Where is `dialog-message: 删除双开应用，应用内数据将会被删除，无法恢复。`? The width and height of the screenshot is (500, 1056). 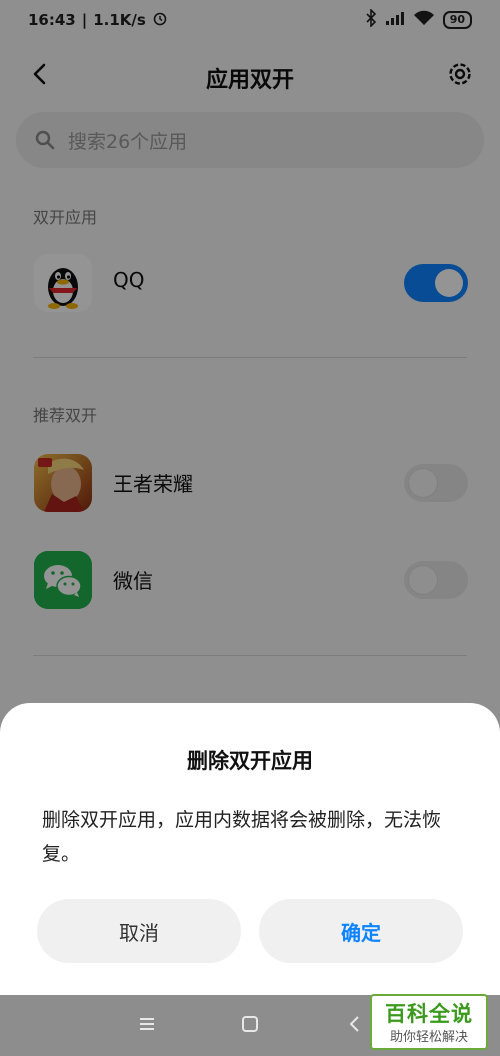 dialog-message: 删除双开应用，应用内数据将会被删除，无法恢复。 is located at coordinates (242, 837).